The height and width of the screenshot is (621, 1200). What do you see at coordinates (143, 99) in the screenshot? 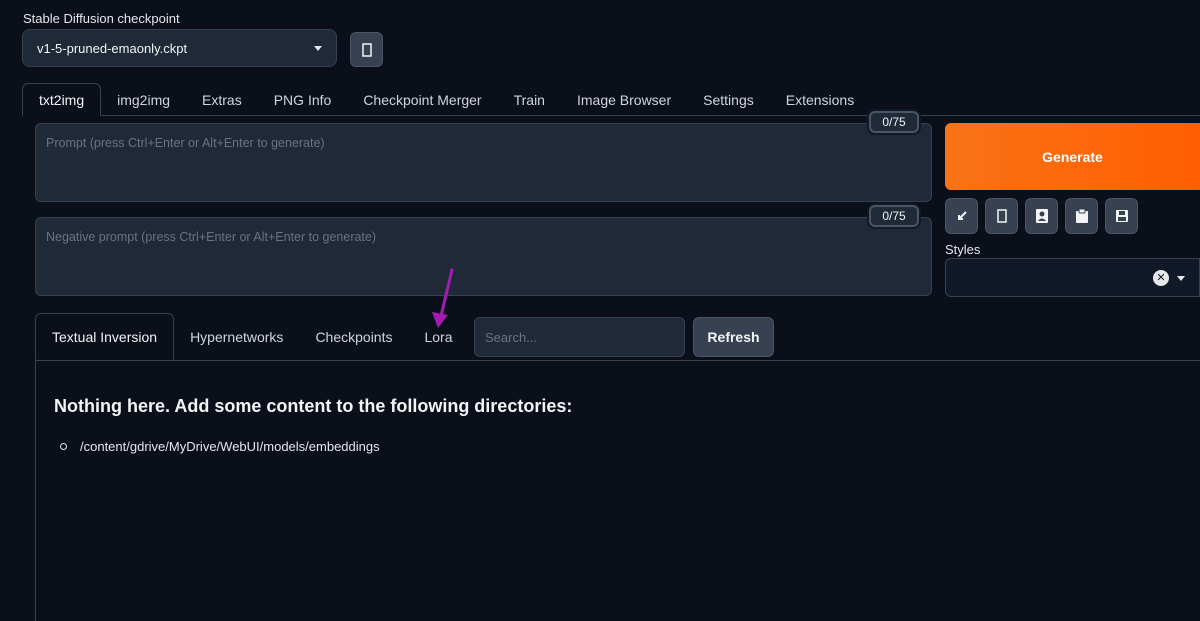
I see `tab-img2img: img2img` at bounding box center [143, 99].